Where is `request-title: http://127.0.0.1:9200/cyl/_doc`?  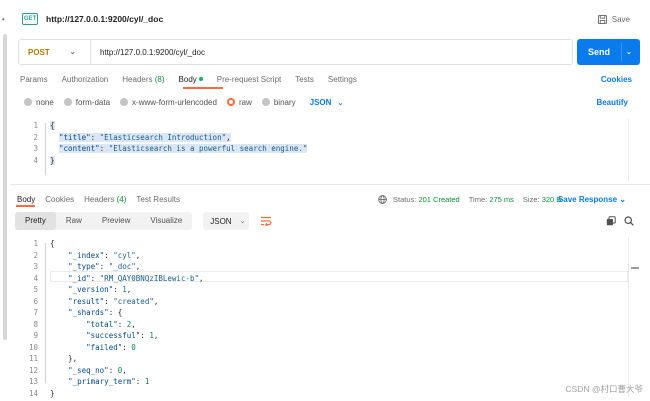
request-title: http://127.0.0.1:9200/cyl/_doc is located at coordinates (104, 19).